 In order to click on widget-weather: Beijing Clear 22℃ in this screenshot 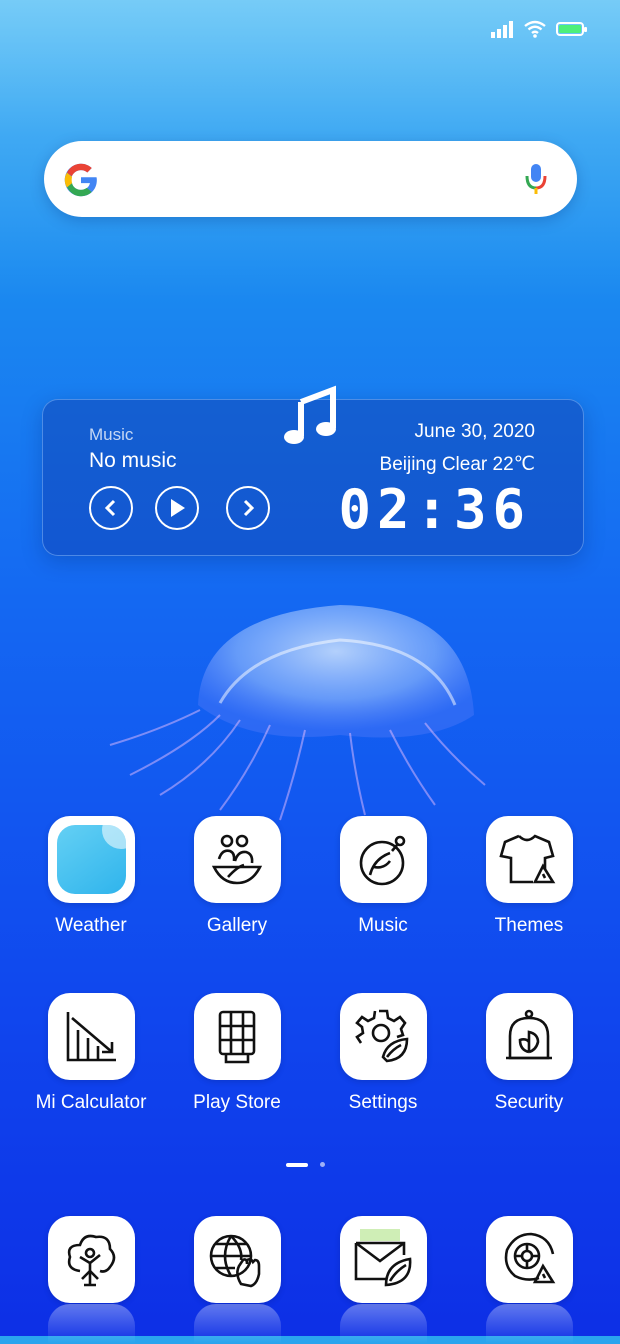, I will do `click(457, 464)`.